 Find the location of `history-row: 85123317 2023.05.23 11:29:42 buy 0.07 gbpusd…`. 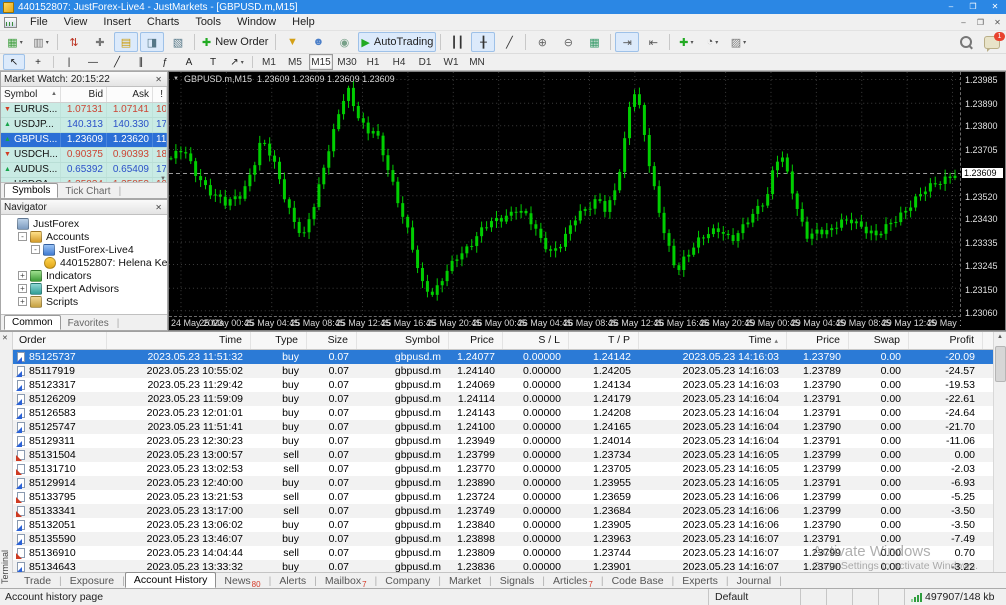

history-row: 85123317 2023.05.23 11:29:42 buy 0.07 gbpusd… is located at coordinates (503, 385).